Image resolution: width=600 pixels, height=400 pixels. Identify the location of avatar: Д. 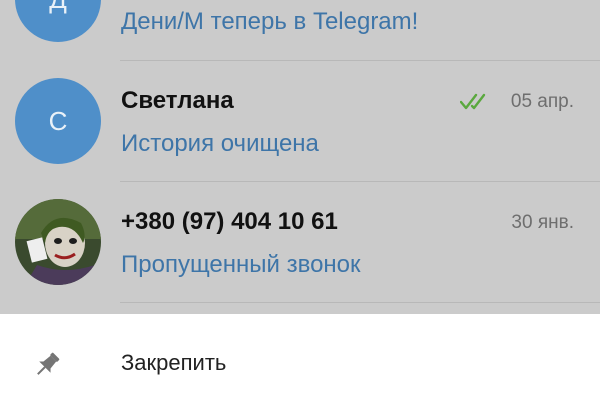
(58, 21).